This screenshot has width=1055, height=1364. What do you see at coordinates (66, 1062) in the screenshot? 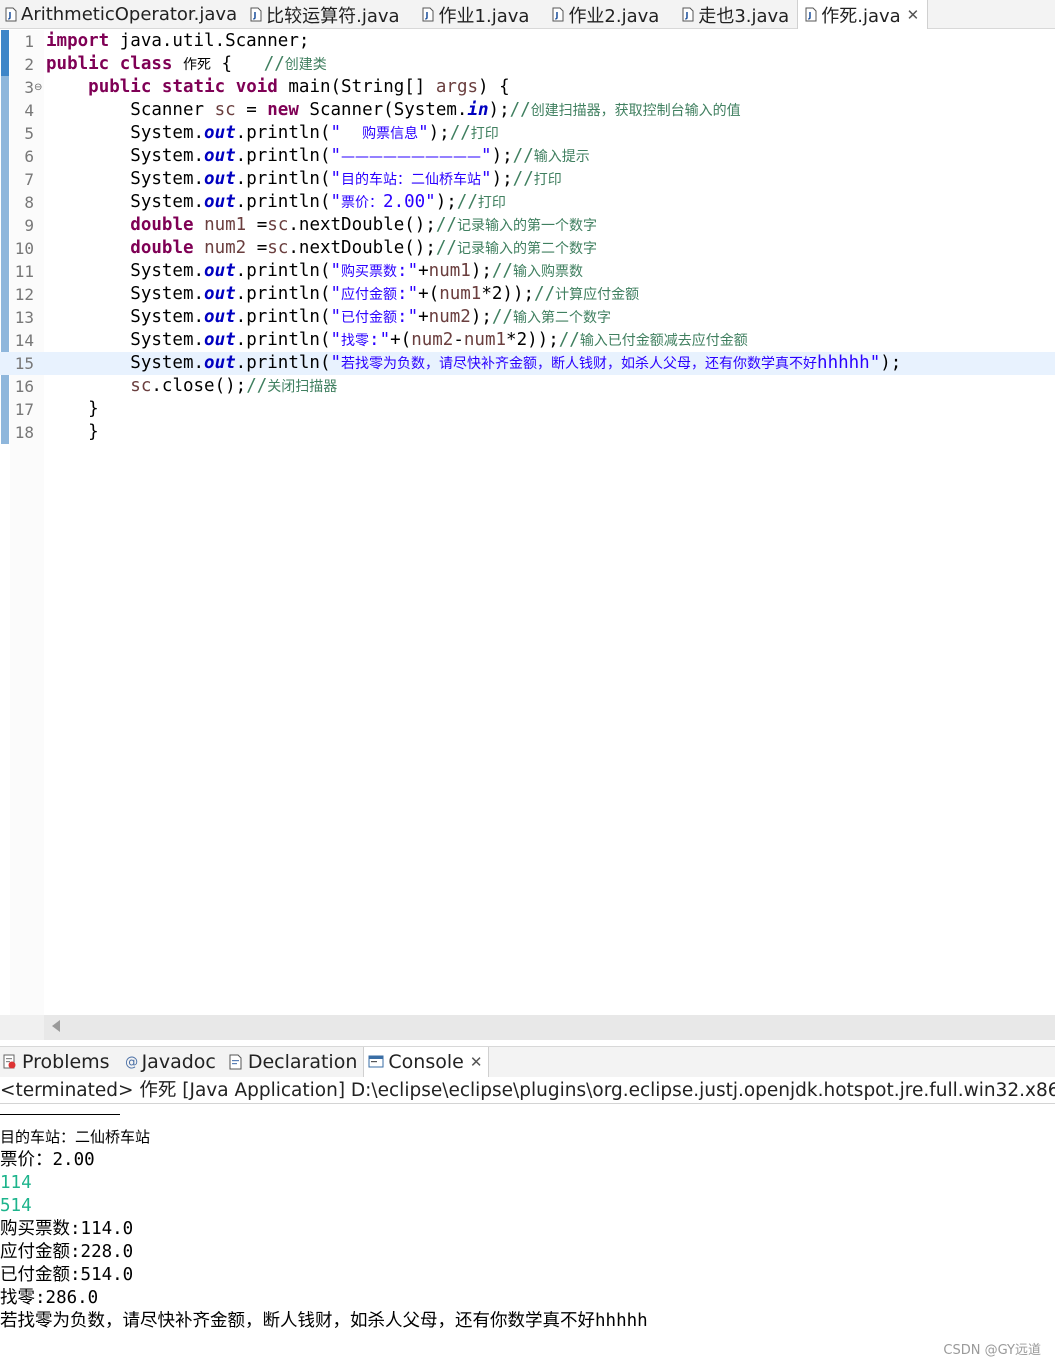
I see `tab-label: Problems` at bounding box center [66, 1062].